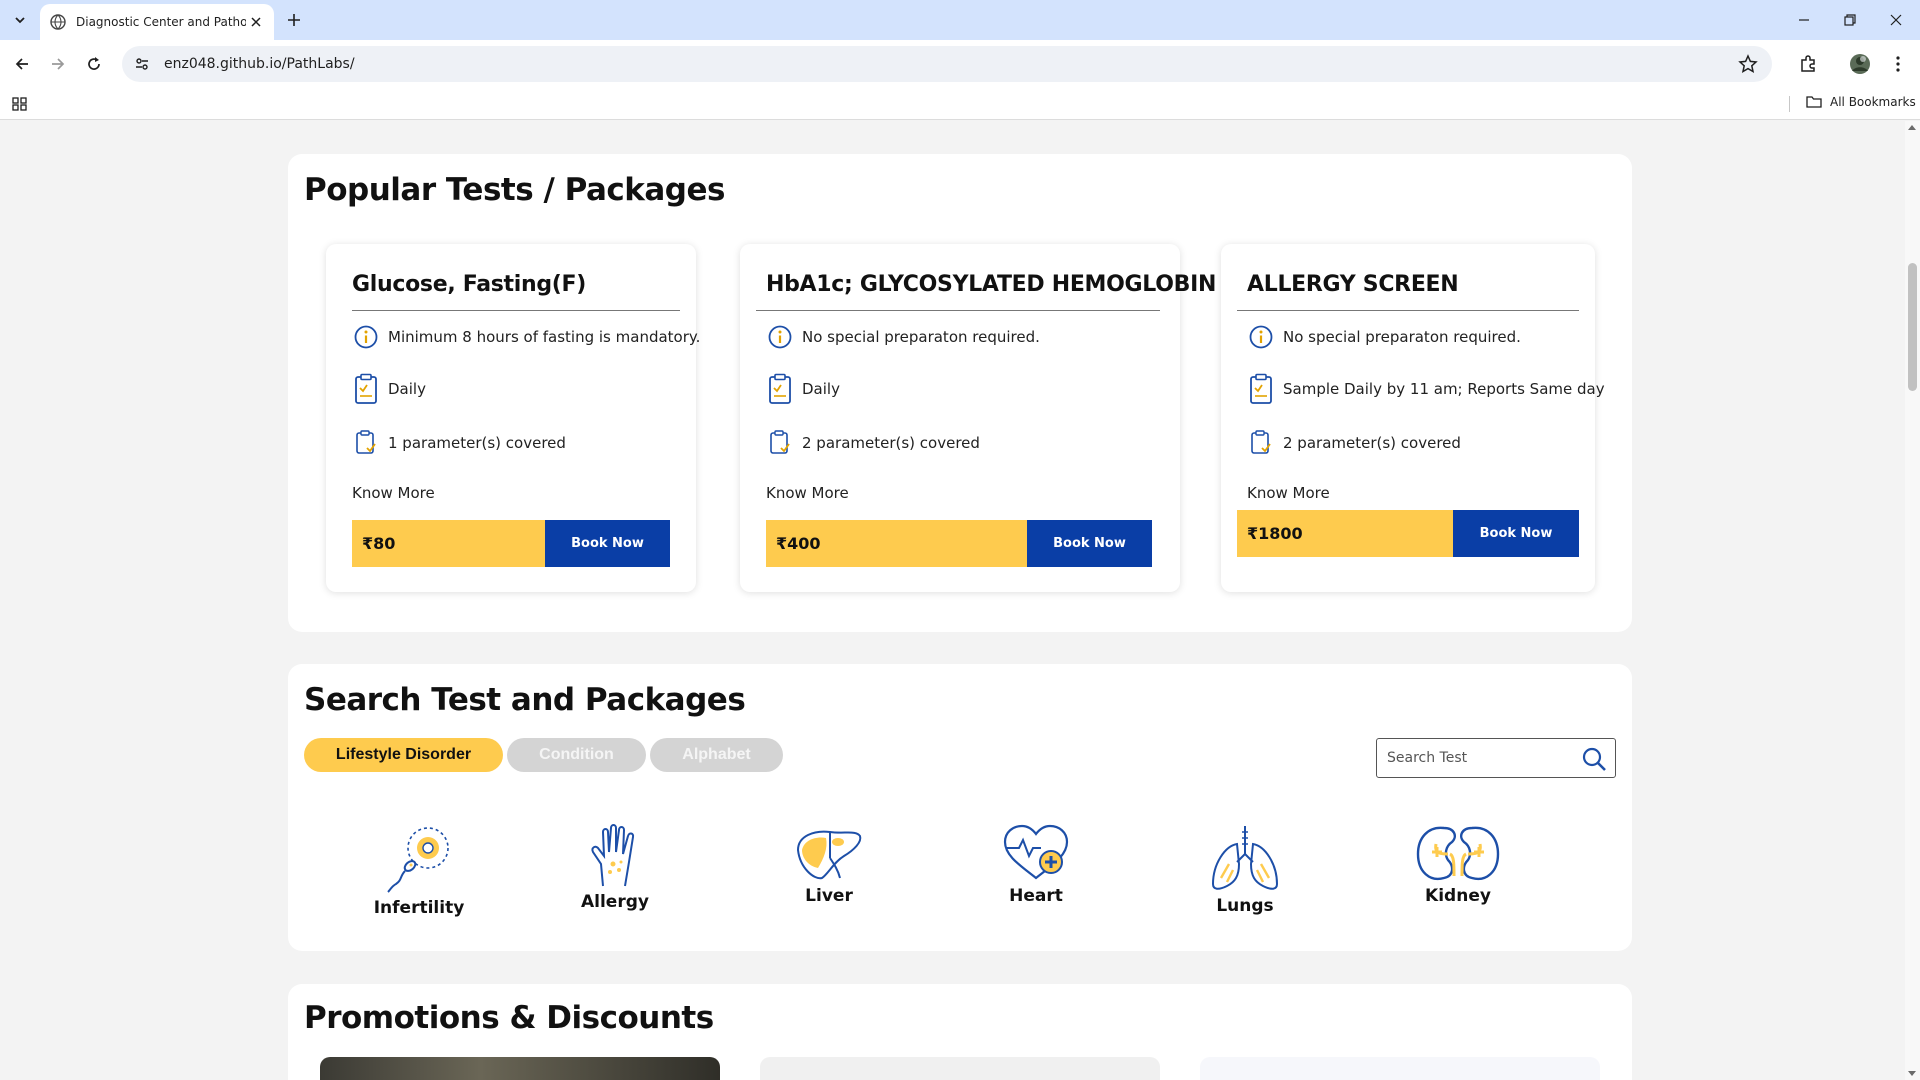 Image resolution: width=1920 pixels, height=1080 pixels. What do you see at coordinates (520, 1068) in the screenshot?
I see `promotion-card-image` at bounding box center [520, 1068].